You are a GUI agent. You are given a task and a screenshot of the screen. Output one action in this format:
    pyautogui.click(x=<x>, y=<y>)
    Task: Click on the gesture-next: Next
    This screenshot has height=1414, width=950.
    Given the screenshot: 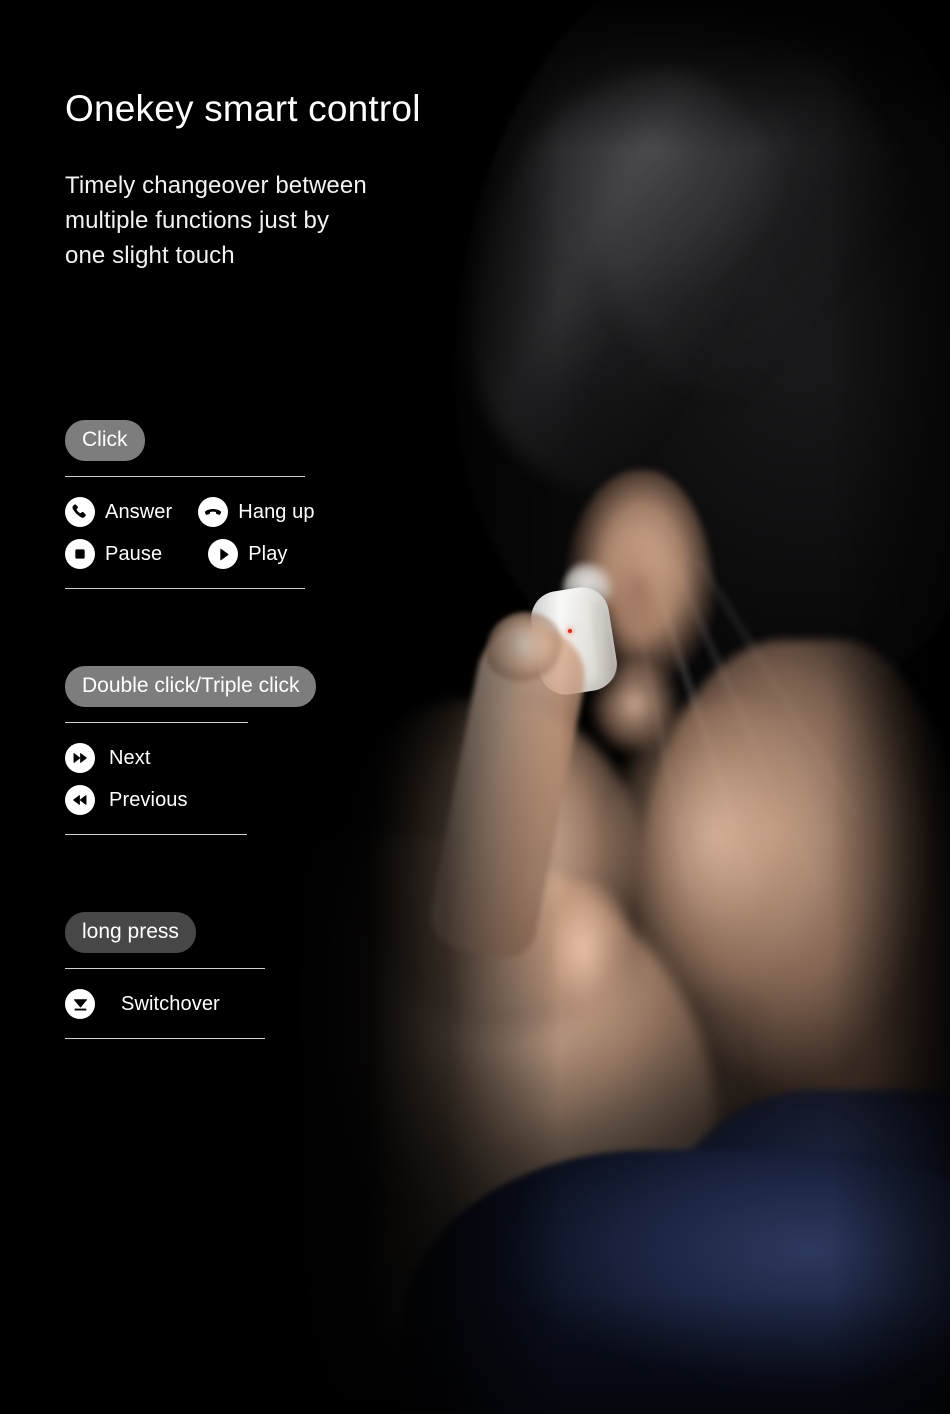 What is the action you would take?
    pyautogui.click(x=108, y=758)
    